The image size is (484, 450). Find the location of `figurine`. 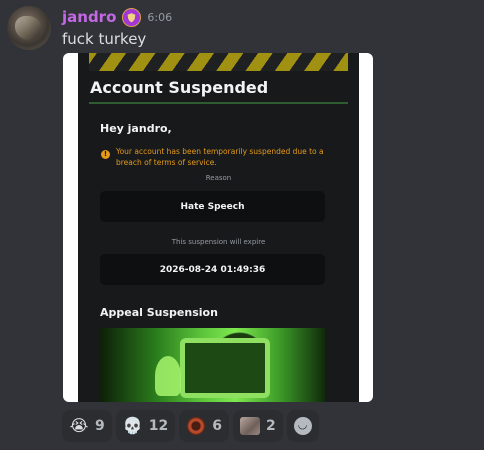

figurine is located at coordinates (168, 376).